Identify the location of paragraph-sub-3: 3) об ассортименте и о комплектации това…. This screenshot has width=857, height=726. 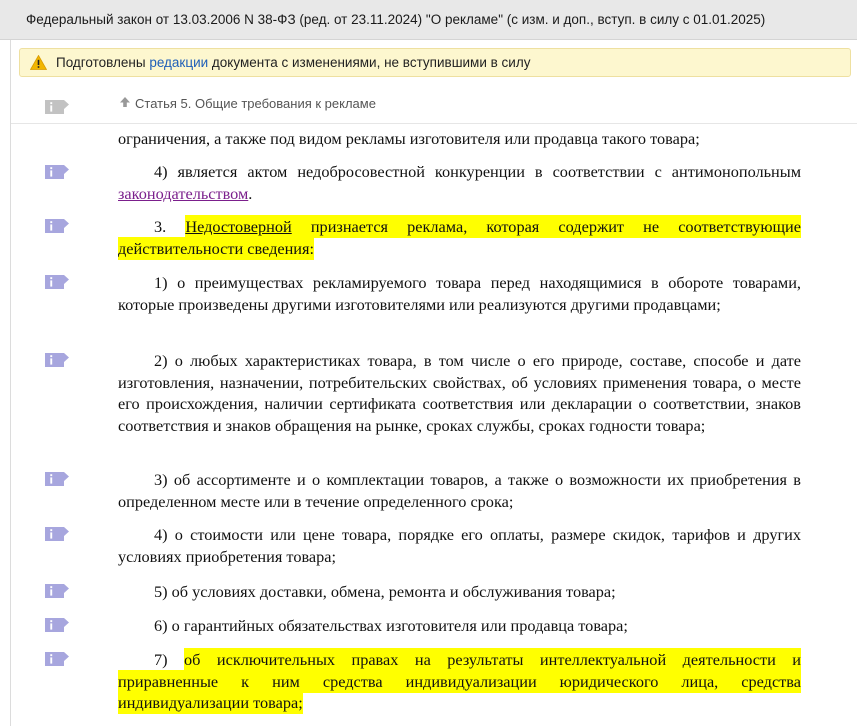
(459, 490).